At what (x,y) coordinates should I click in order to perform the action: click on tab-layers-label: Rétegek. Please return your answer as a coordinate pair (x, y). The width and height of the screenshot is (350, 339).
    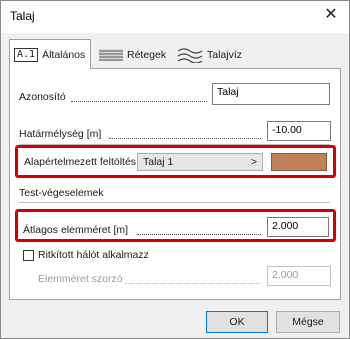
    Looking at the image, I should click on (147, 55).